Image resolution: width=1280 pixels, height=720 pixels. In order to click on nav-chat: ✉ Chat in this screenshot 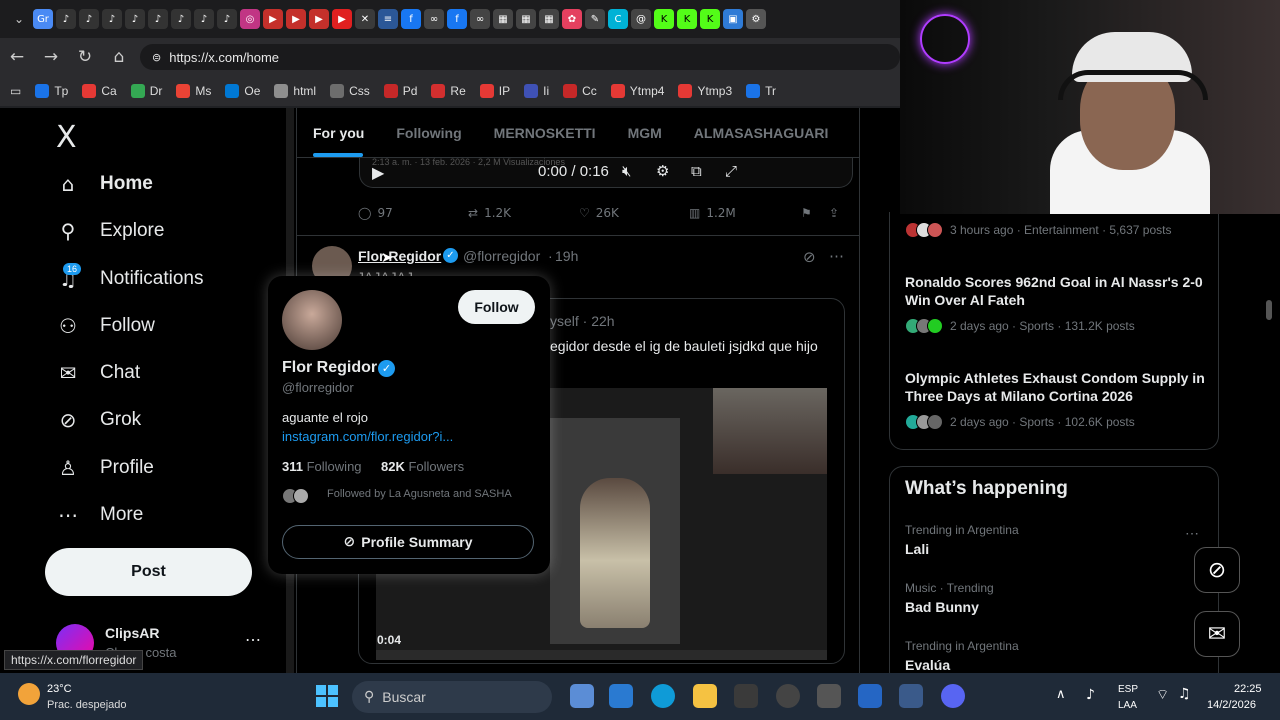, I will do `click(98, 373)`.